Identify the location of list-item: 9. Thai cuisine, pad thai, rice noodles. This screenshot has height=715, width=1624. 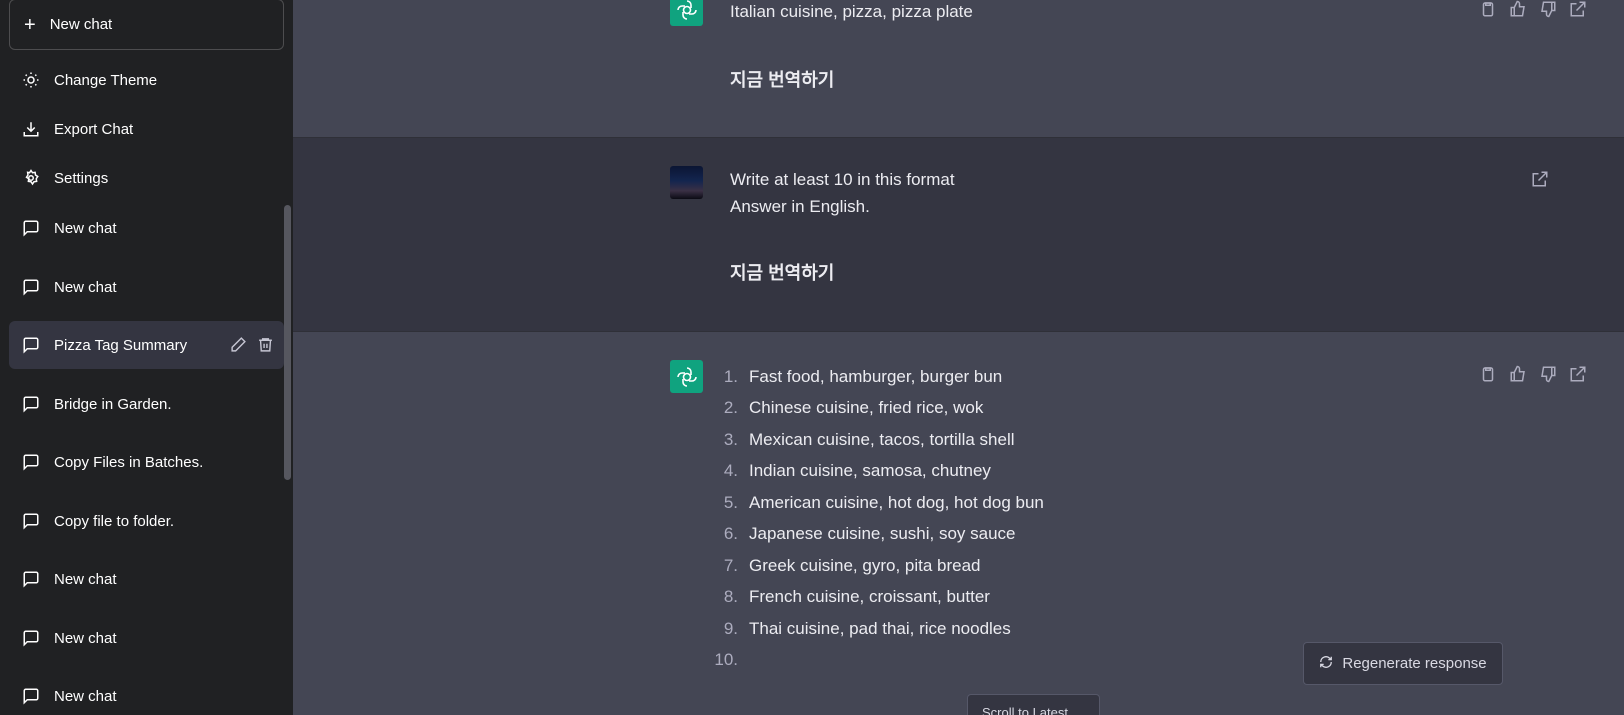
(878, 629).